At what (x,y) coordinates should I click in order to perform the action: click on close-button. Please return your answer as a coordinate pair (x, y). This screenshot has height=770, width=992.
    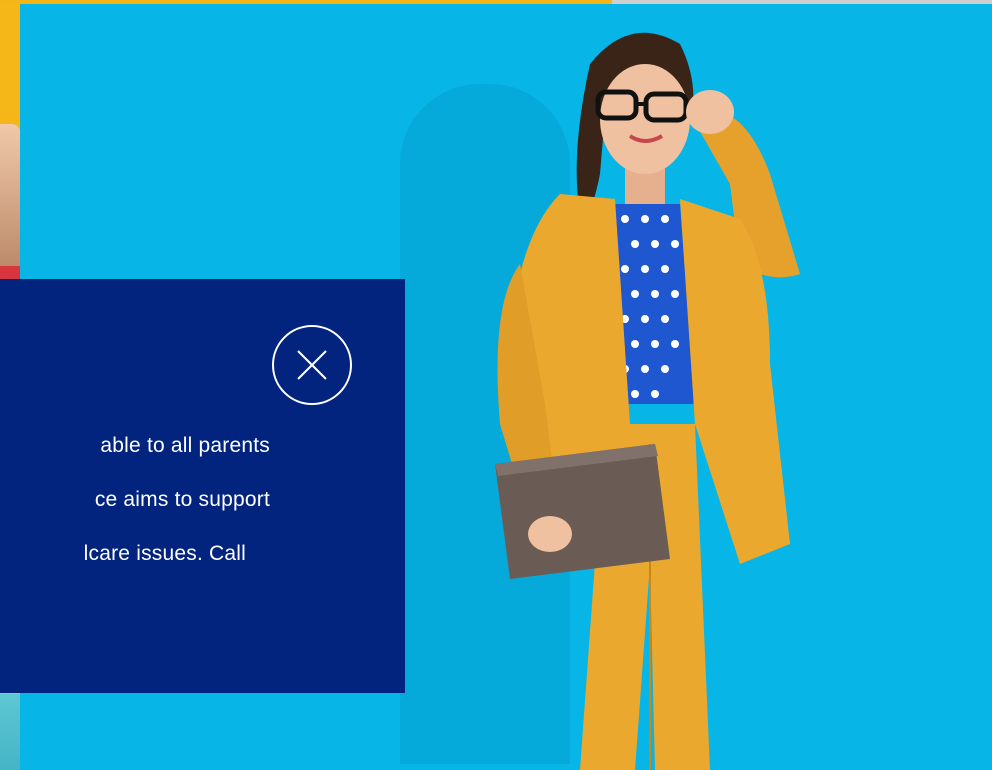
    Looking at the image, I should click on (312, 365).